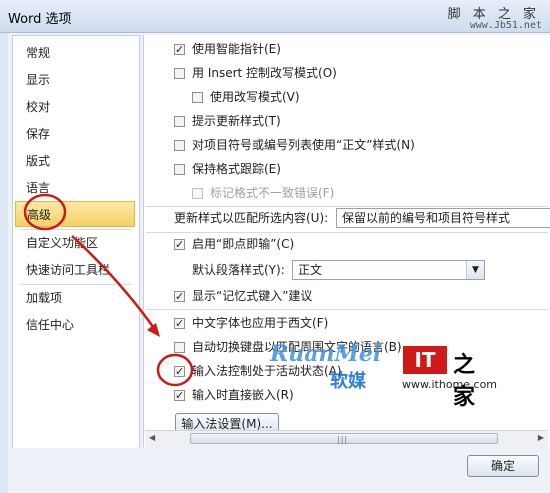  Describe the element at coordinates (75, 161) in the screenshot. I see `sidebar-item-layout: 版式` at that location.